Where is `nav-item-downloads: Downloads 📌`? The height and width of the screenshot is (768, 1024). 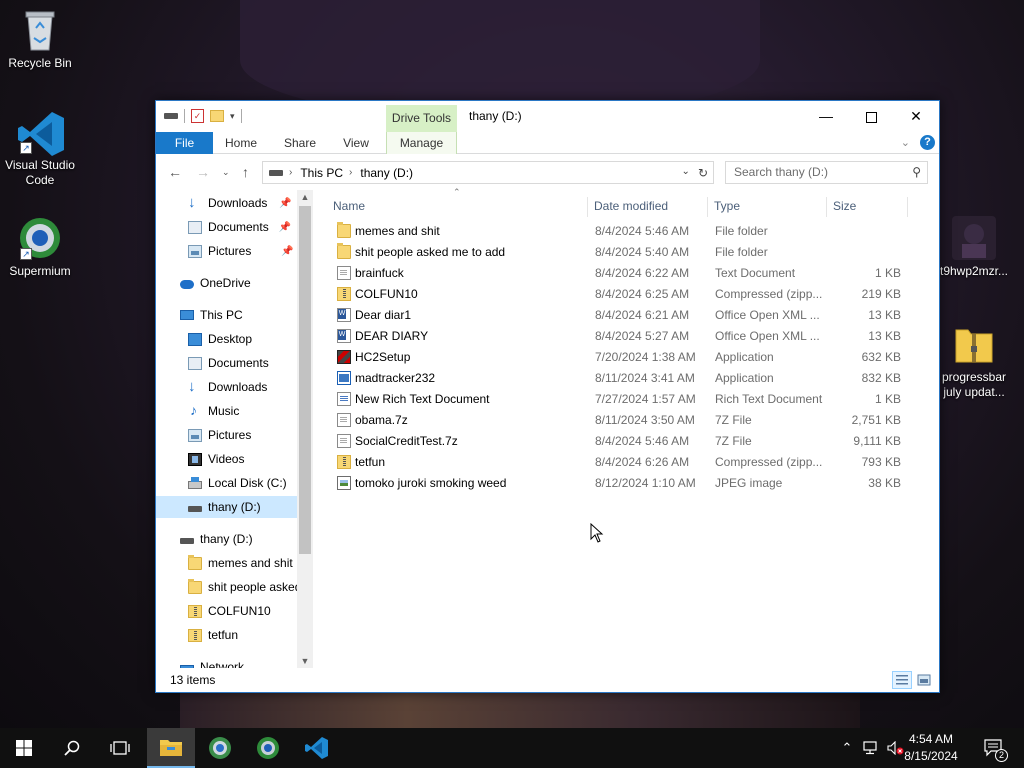 nav-item-downloads: Downloads 📌 is located at coordinates (240, 203).